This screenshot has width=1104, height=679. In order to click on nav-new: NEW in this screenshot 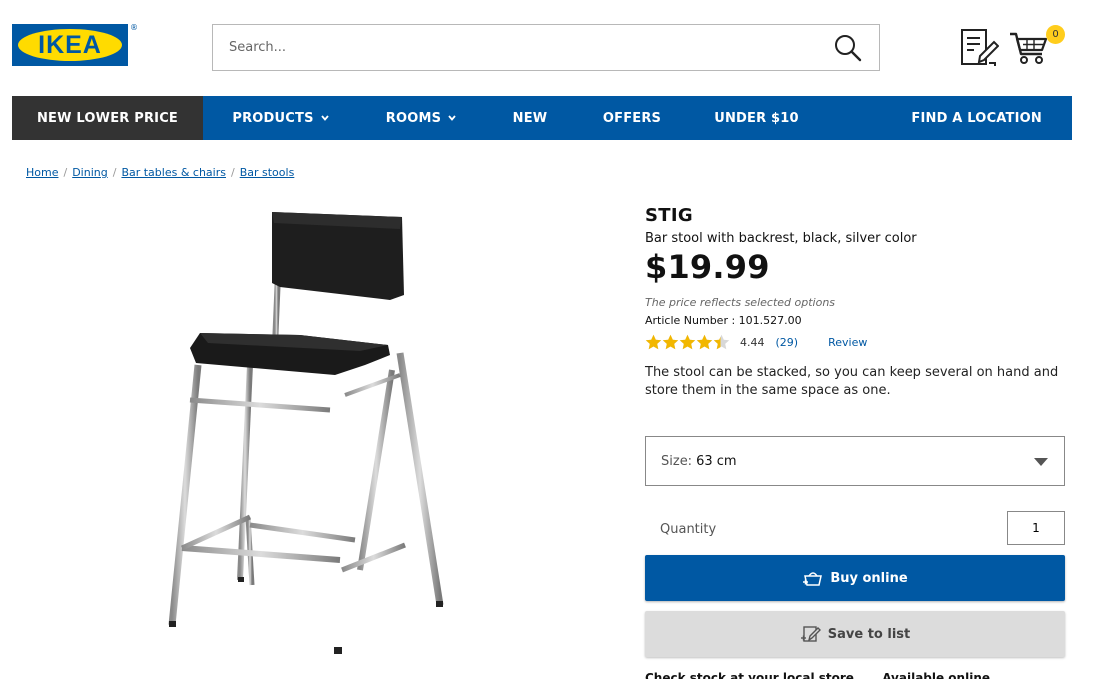, I will do `click(530, 118)`.